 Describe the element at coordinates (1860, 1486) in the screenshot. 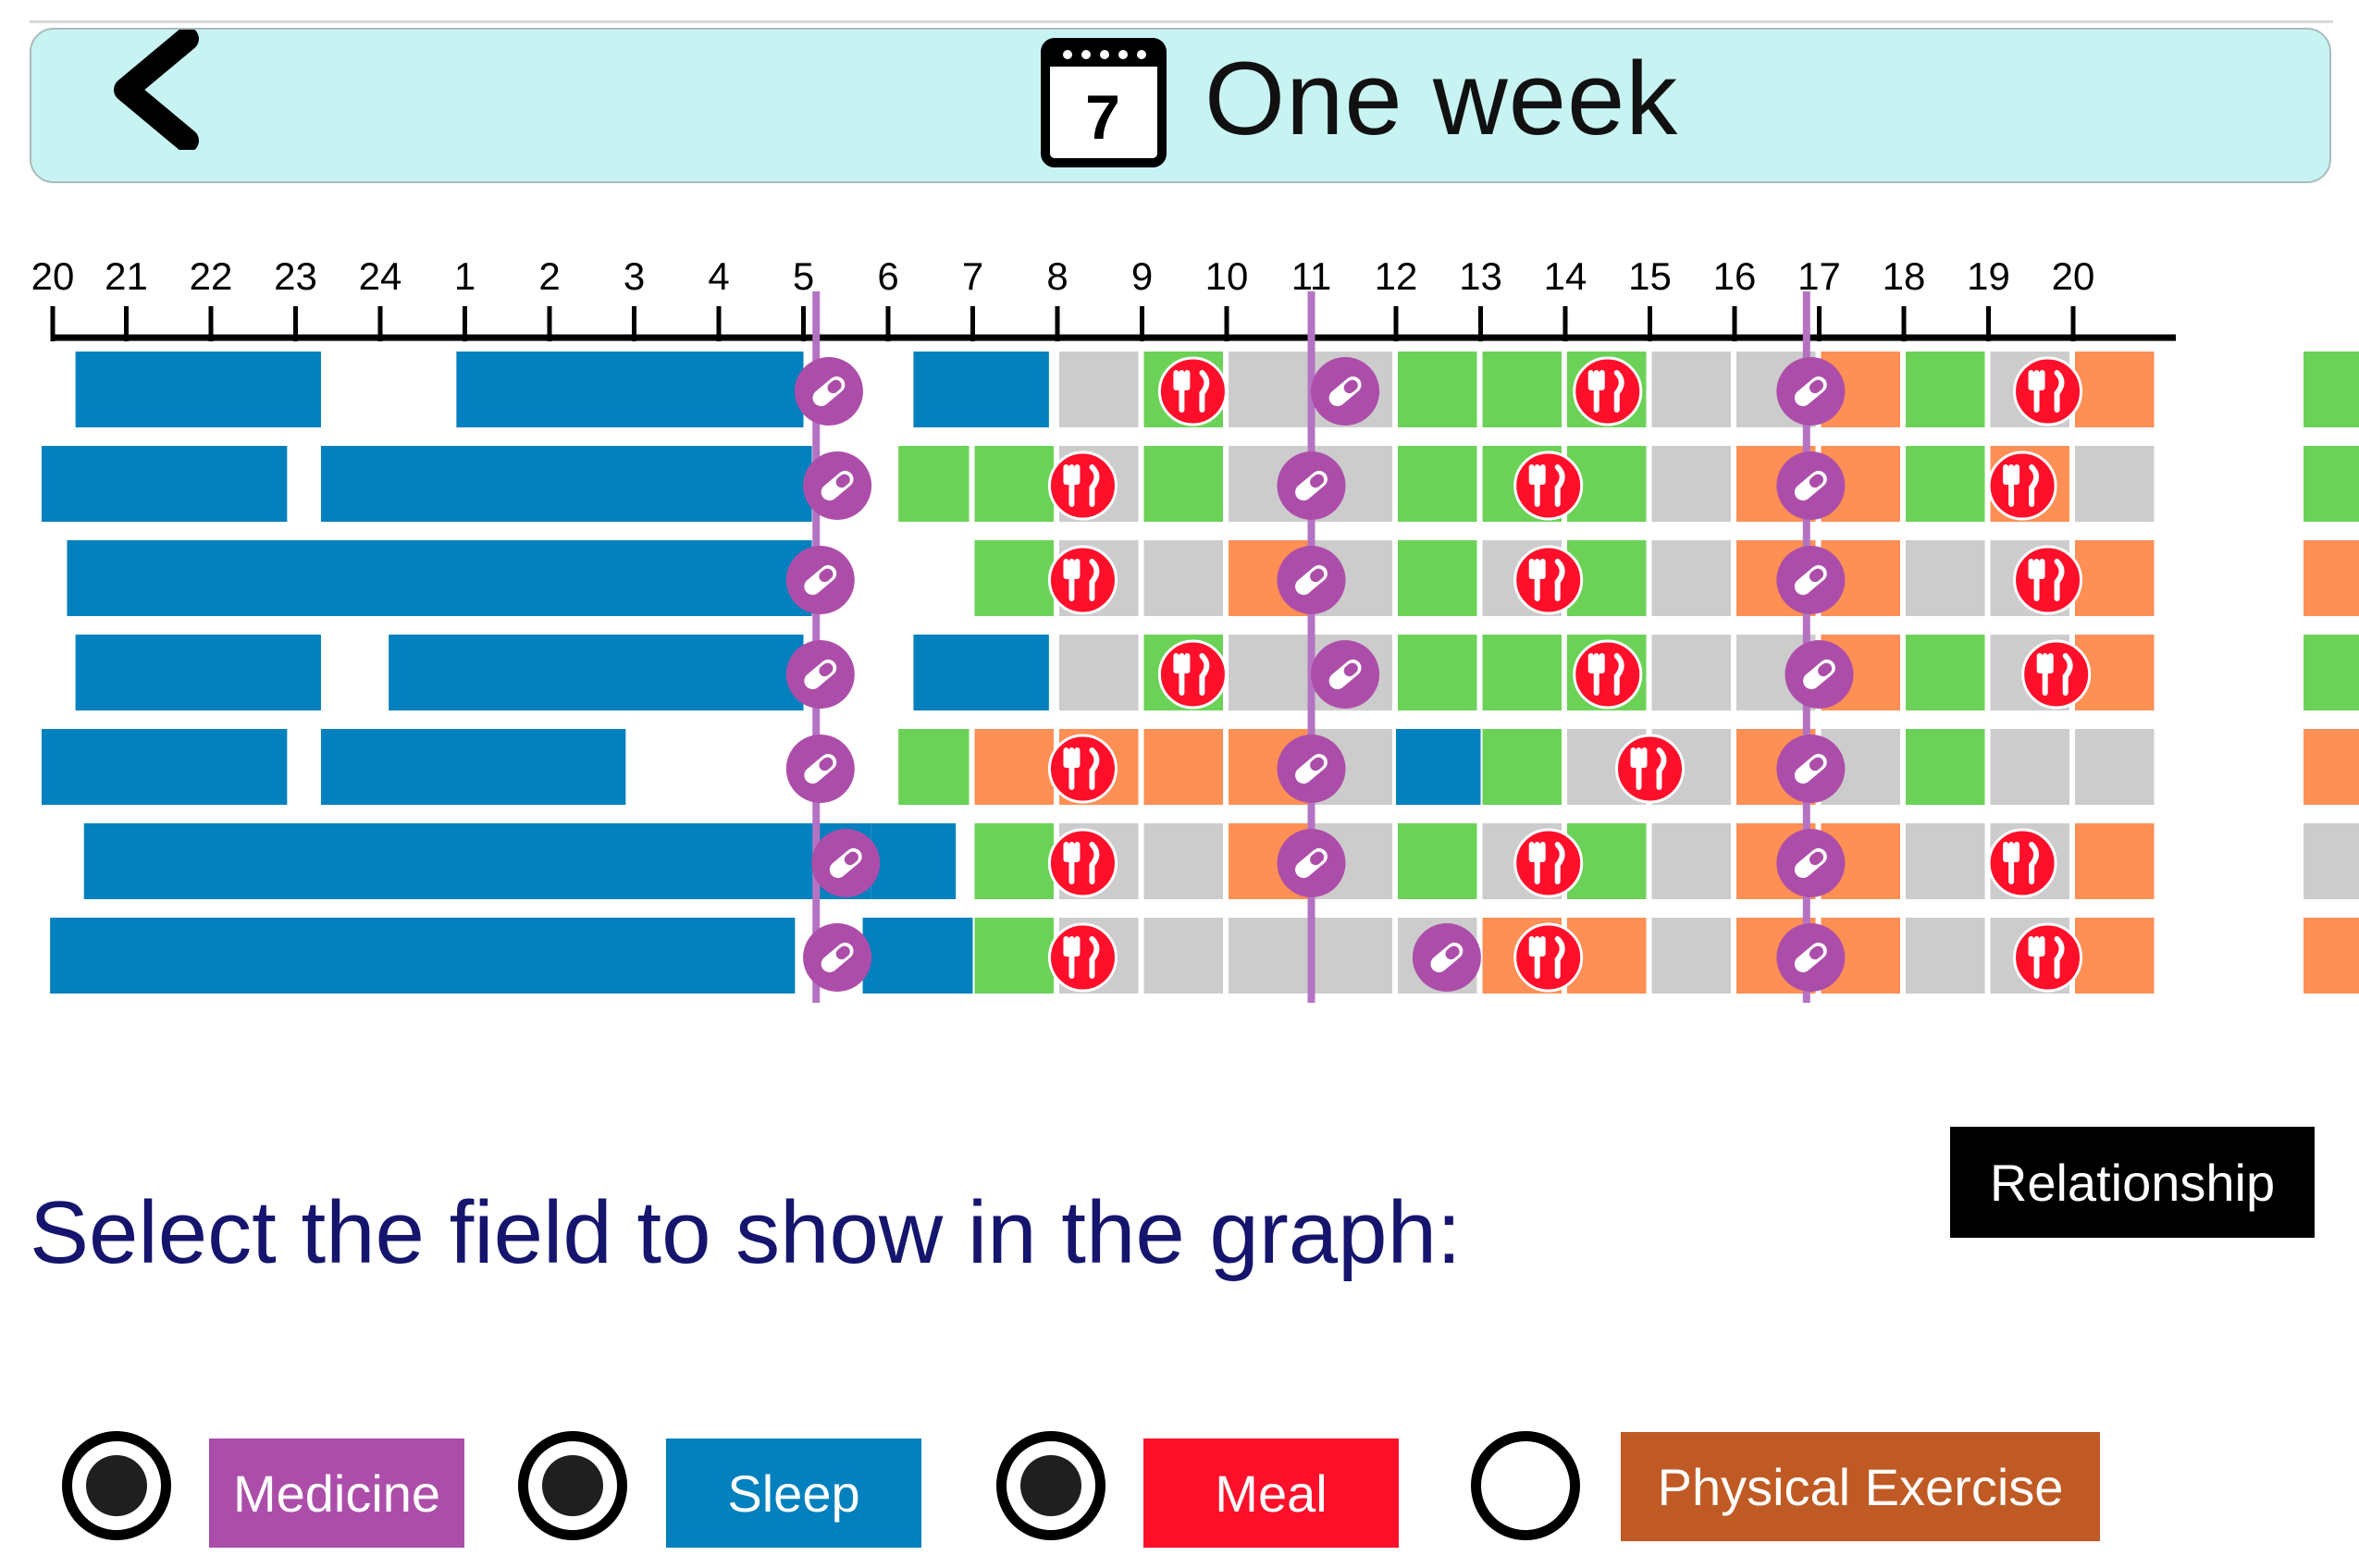

I see `physical-exercise-option-label: Physical Exercise` at that location.